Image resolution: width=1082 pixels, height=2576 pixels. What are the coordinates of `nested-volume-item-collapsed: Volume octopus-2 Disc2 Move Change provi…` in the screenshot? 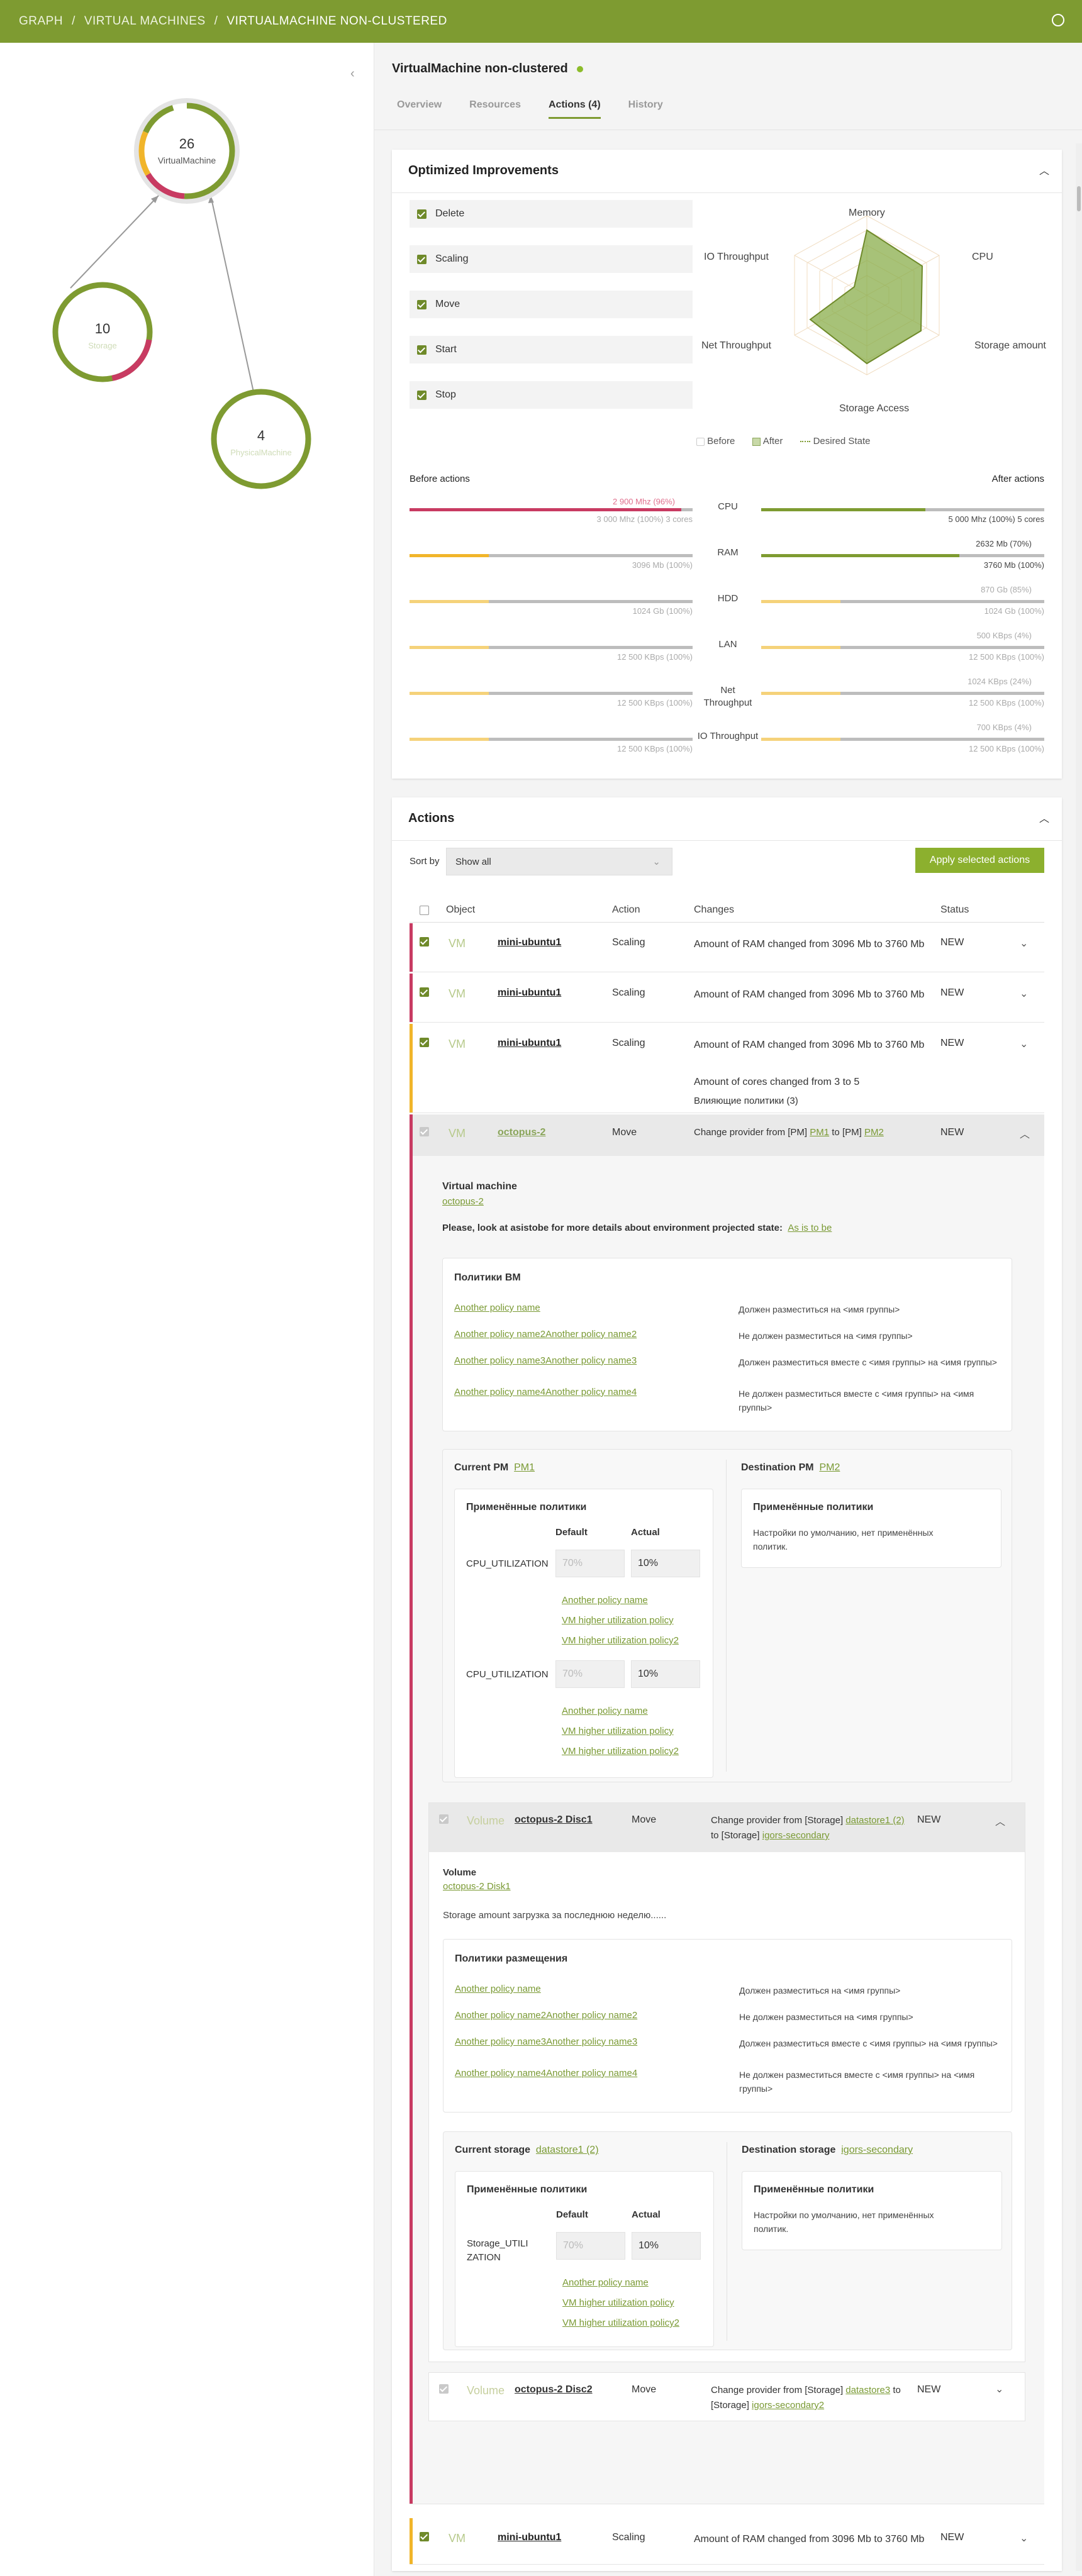 It's located at (726, 2396).